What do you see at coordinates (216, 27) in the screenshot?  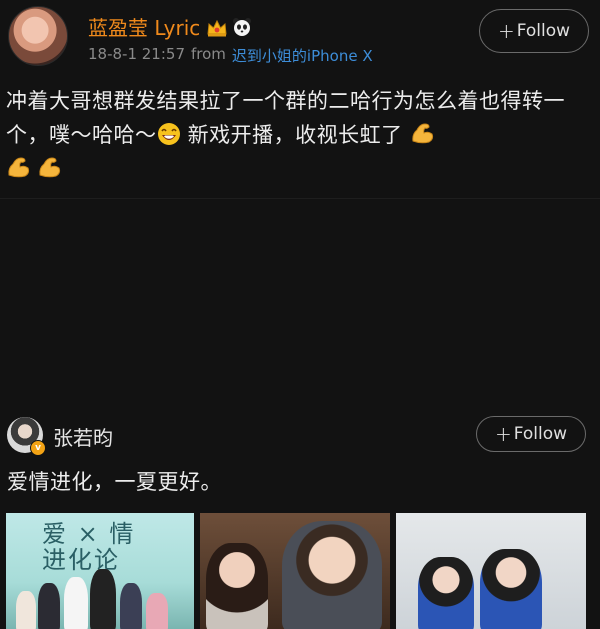 I see `crown-icon` at bounding box center [216, 27].